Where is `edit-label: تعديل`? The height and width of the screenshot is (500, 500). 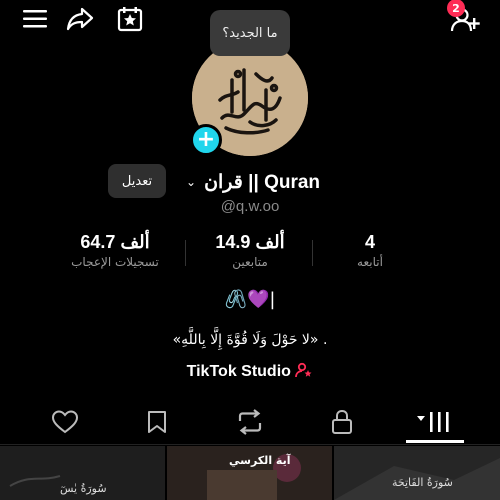
edit-label: تعديل is located at coordinates (137, 181).